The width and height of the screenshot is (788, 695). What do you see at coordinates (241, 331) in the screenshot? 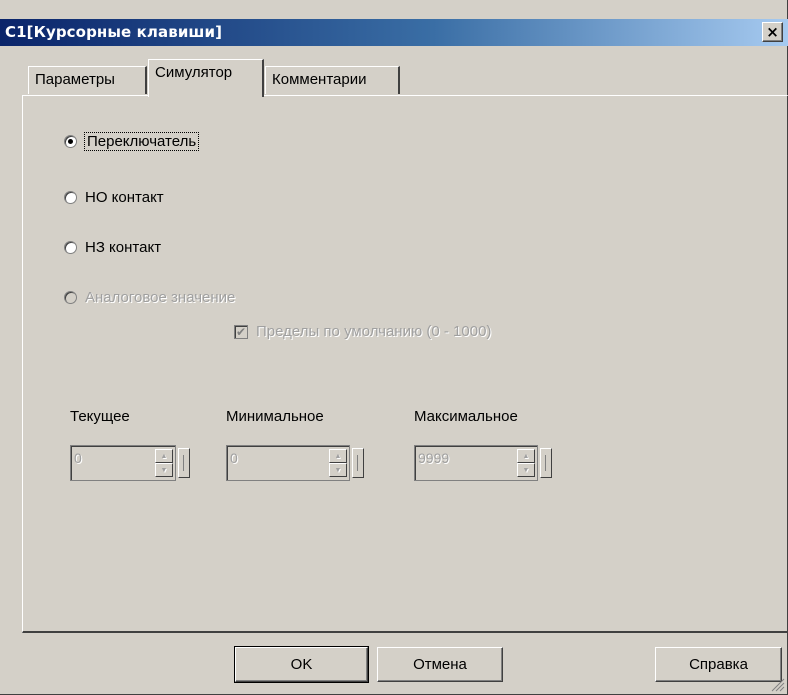
I see `checkmark-icon: ✔` at bounding box center [241, 331].